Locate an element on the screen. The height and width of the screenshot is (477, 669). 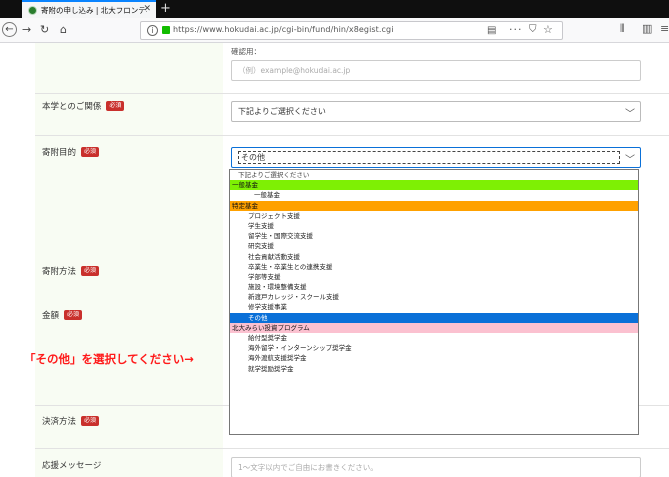
tab-title: 寄附の申し込み | 北大フロンティア is located at coordinates (94, 10).